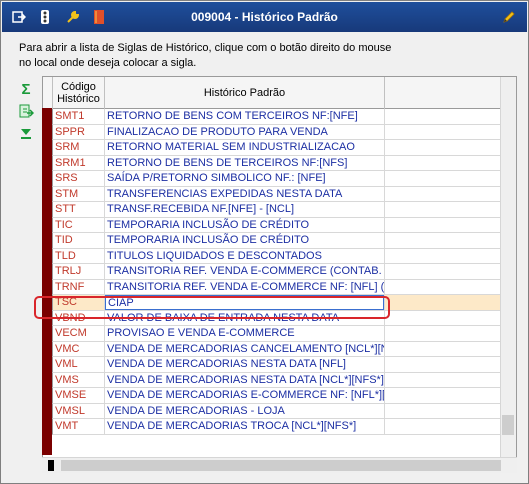 The width and height of the screenshot is (529, 484). Describe the element at coordinates (245, 256) in the screenshot. I see `history-cell: TITULOS LIQUIDADOS E DESCONTADOS` at that location.